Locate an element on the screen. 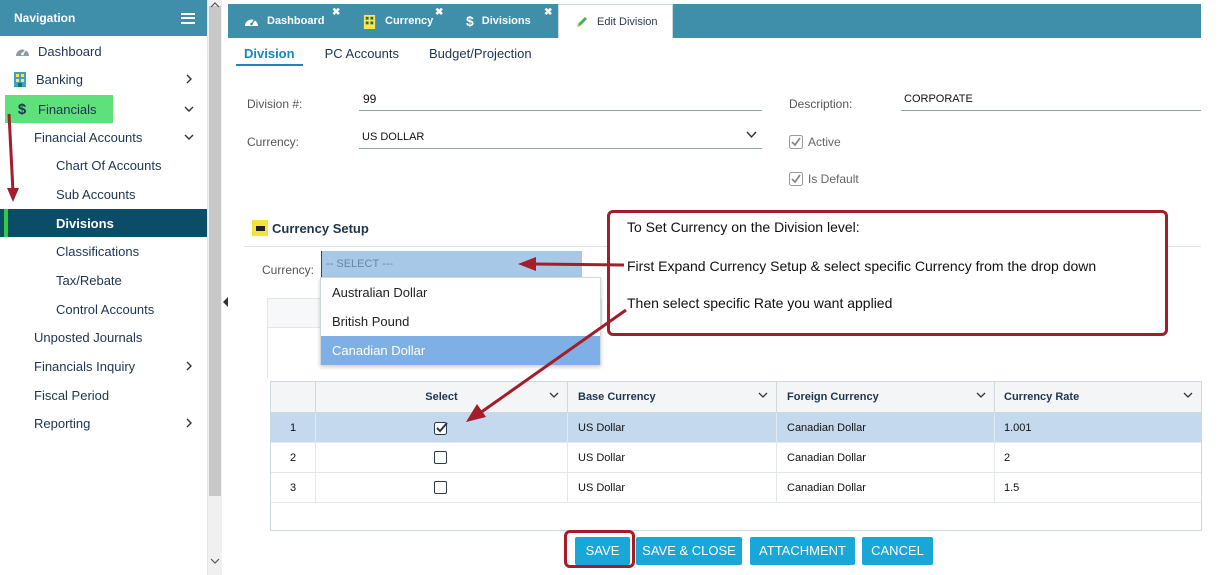  option-canadian-dollar: Canadian Dollar is located at coordinates (460, 350).